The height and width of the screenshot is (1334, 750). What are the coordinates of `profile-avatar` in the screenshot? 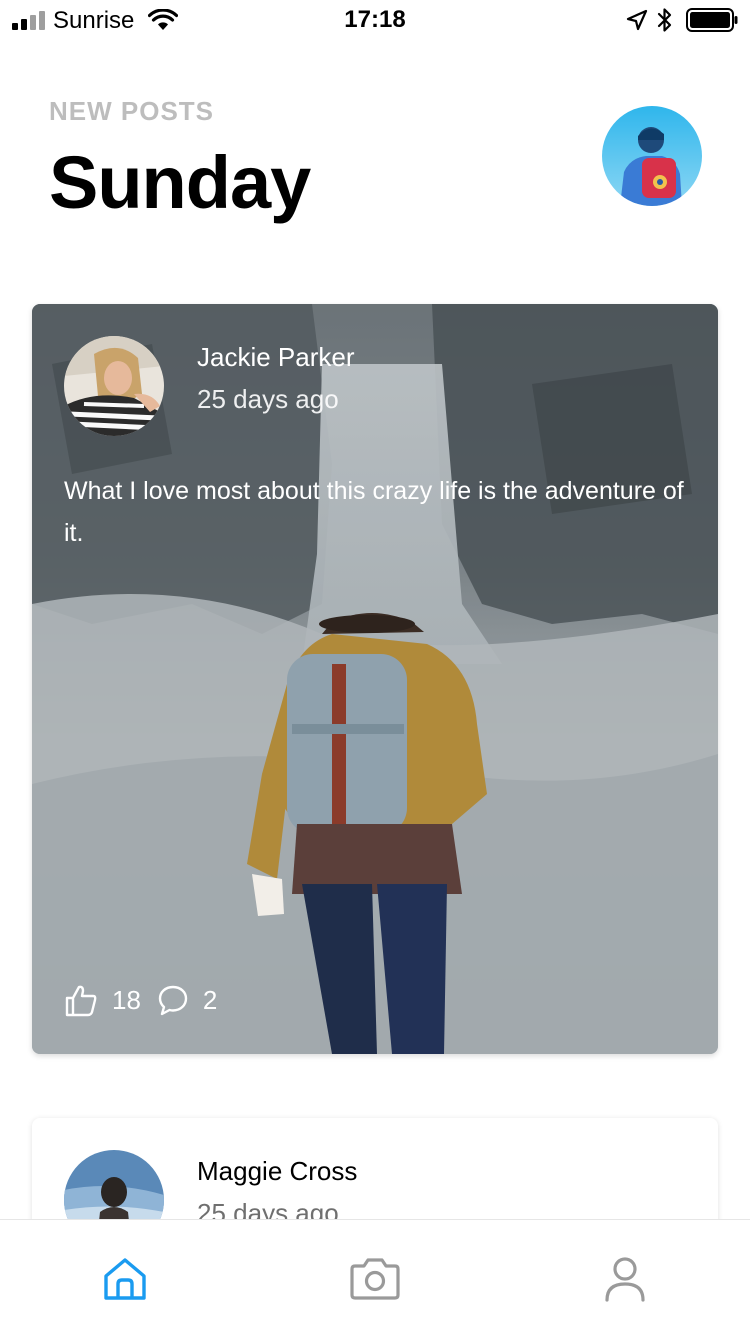 It's located at (652, 156).